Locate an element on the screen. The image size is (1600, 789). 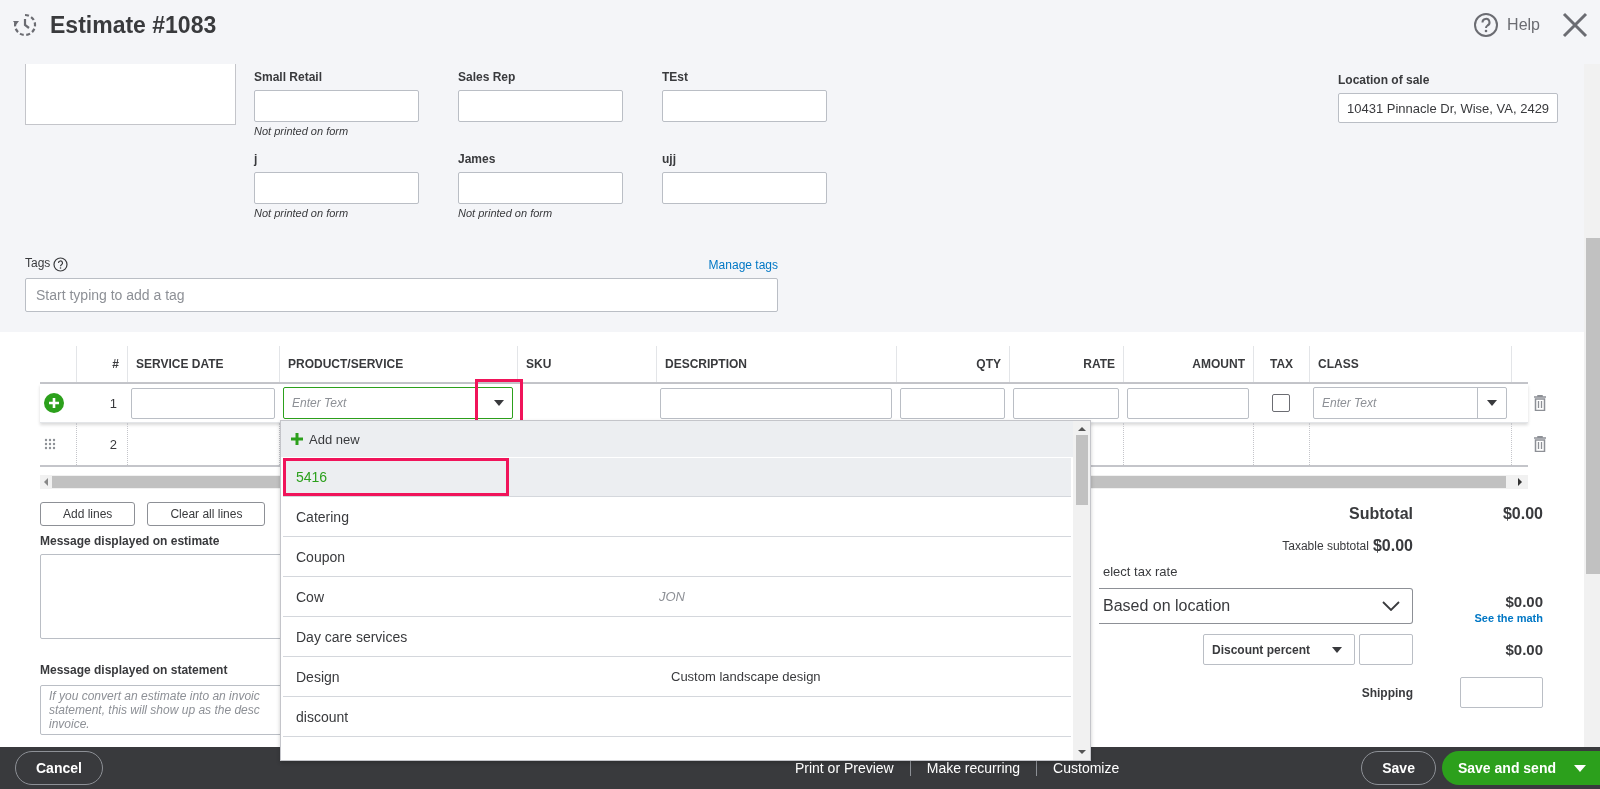
class-field: Enter Text is located at coordinates (1410, 403).